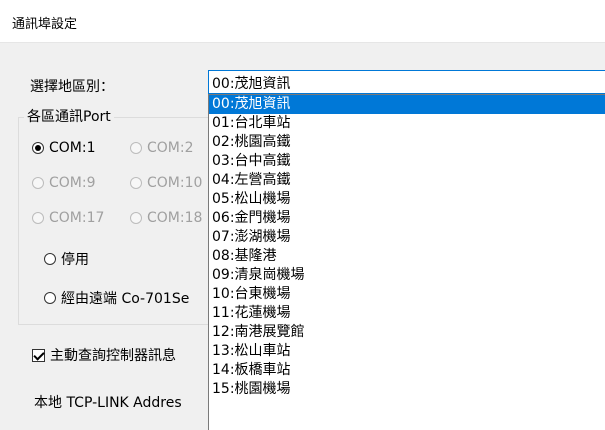 The width and height of the screenshot is (605, 430). Describe the element at coordinates (407, 294) in the screenshot. I see `dropdown-item: 10:台東機場` at that location.